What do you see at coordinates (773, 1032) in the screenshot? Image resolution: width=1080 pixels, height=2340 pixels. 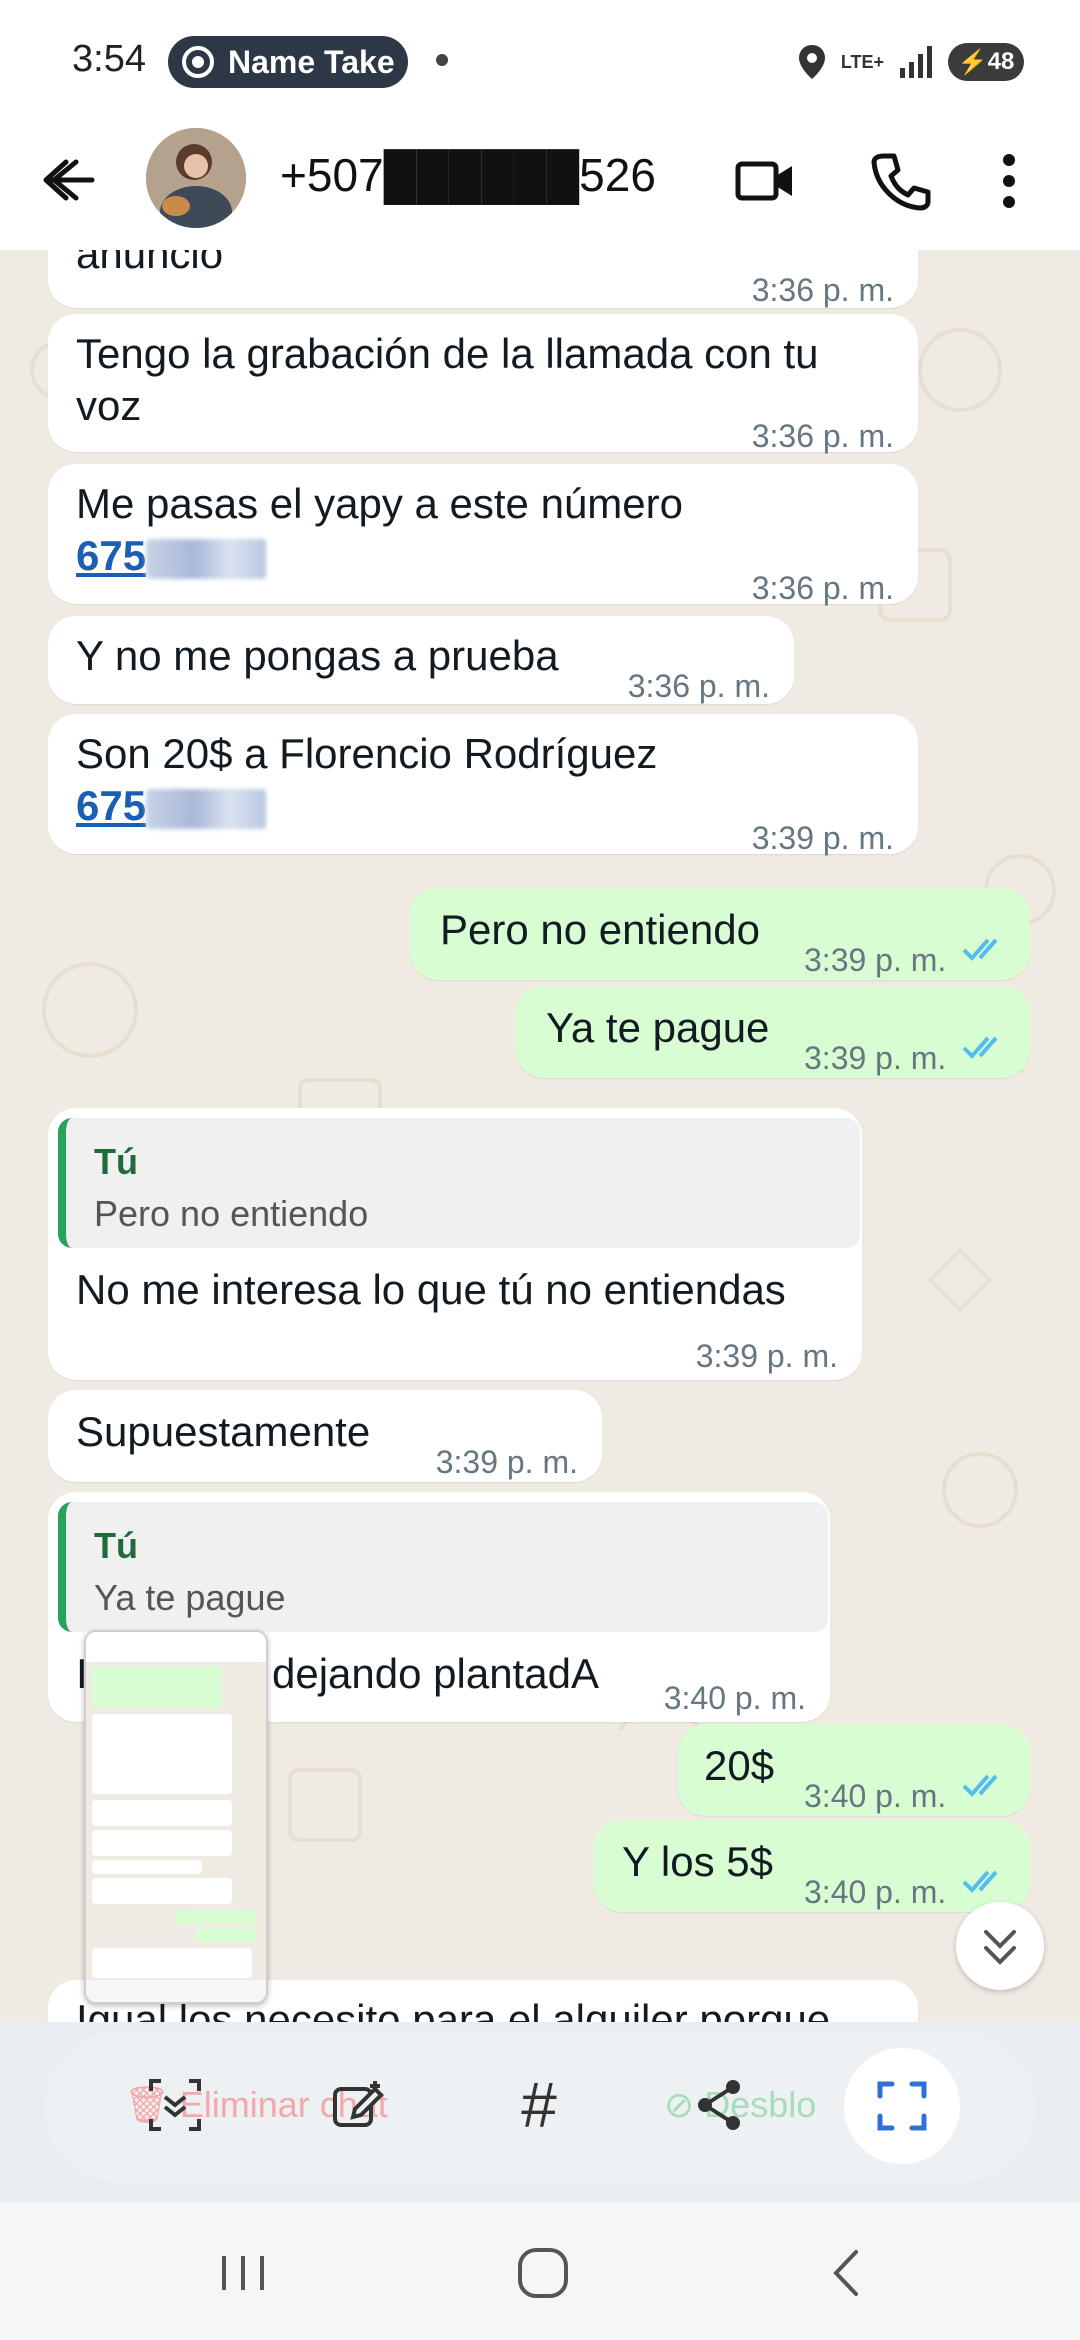 I see `message-outgoing: Ya te pague 3:39 p. m.` at bounding box center [773, 1032].